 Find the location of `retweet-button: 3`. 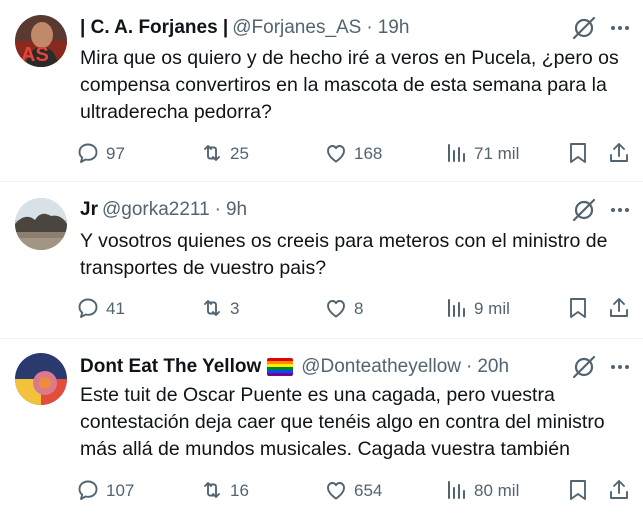

retweet-button: 3 is located at coordinates (219, 308).